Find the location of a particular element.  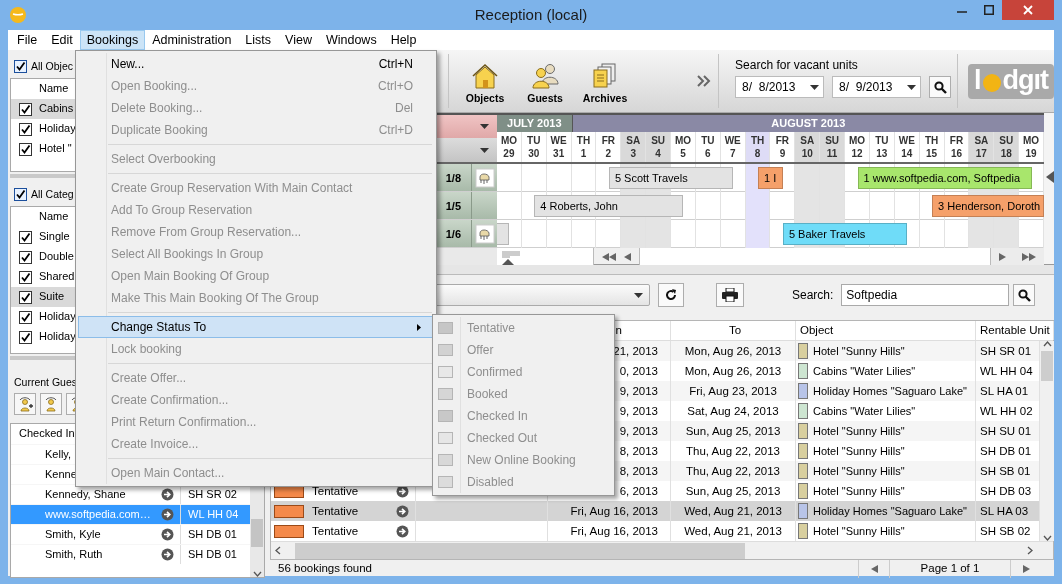

toolbar-button: Objects is located at coordinates (485, 81).